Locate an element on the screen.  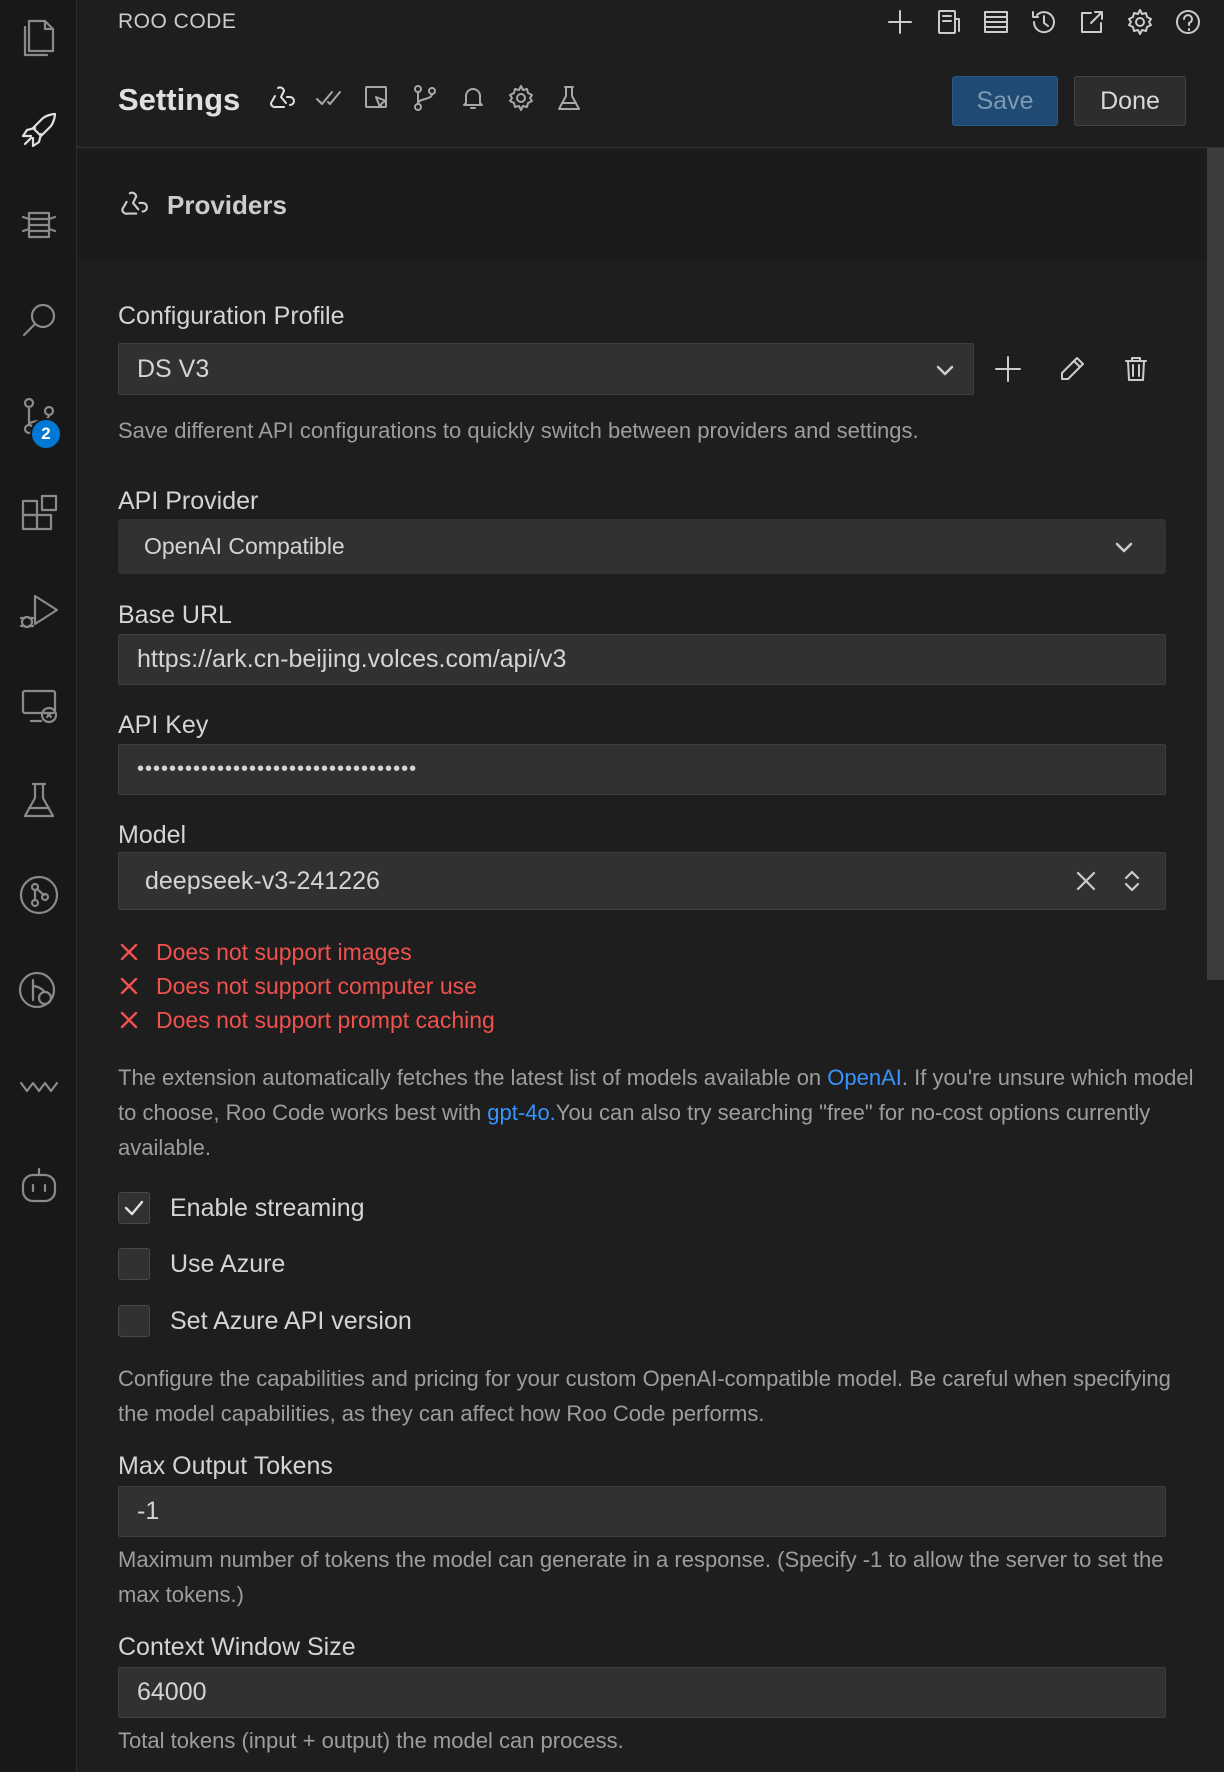
done-button: Done is located at coordinates (1130, 101).